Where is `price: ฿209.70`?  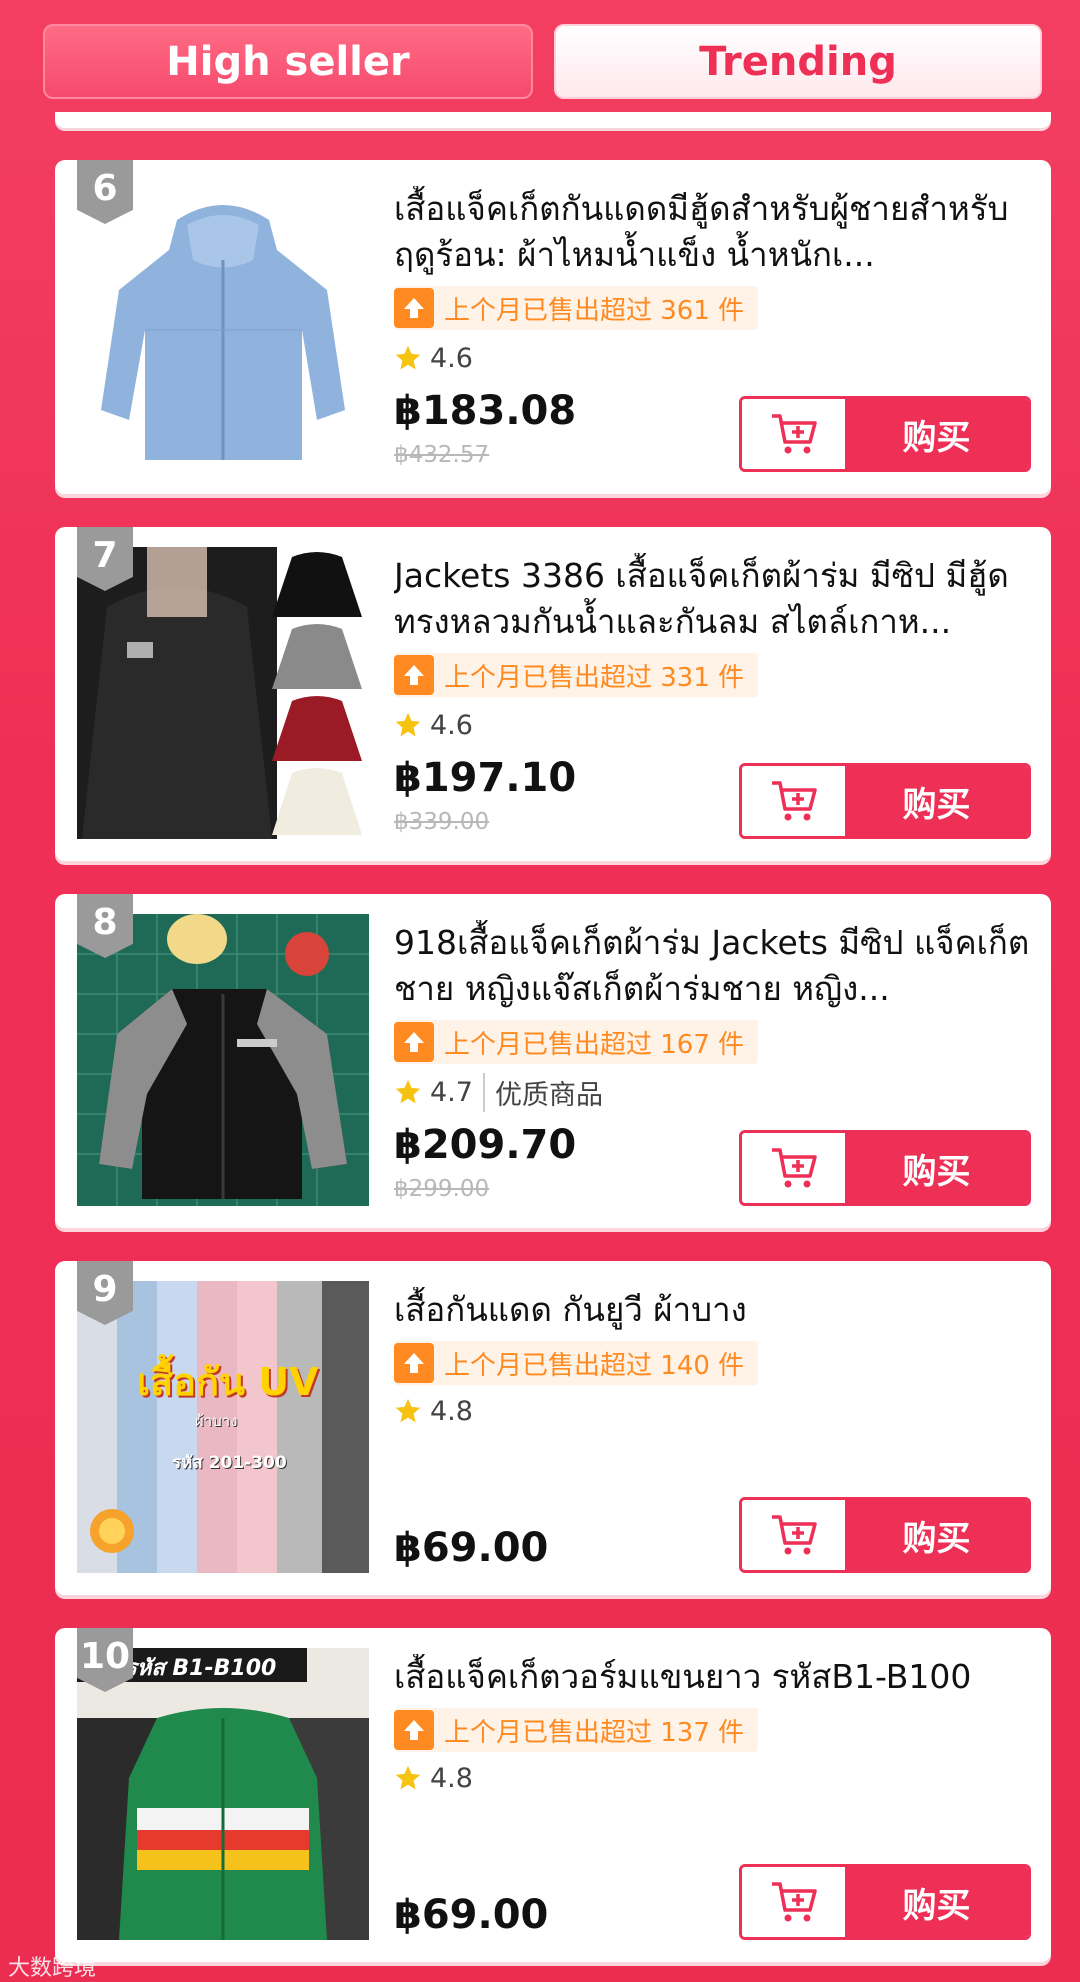 price: ฿209.70 is located at coordinates (485, 1145).